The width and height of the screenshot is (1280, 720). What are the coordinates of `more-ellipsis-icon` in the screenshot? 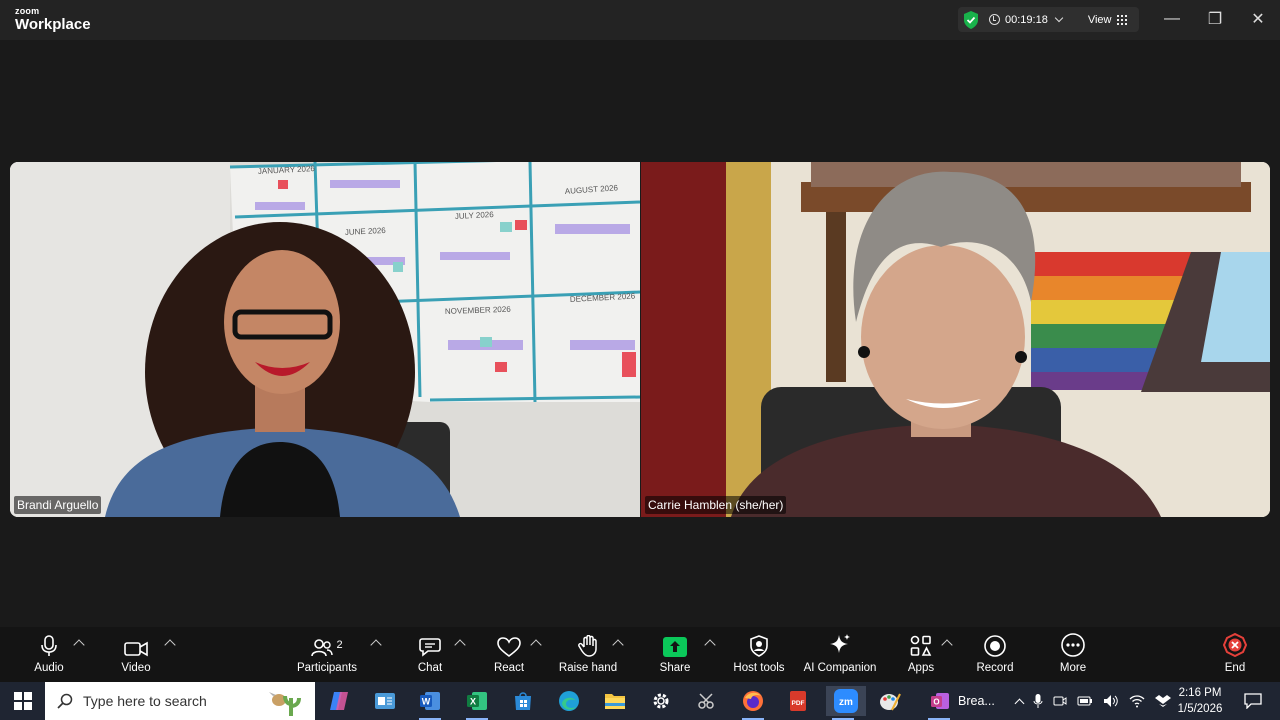 It's located at (1073, 645).